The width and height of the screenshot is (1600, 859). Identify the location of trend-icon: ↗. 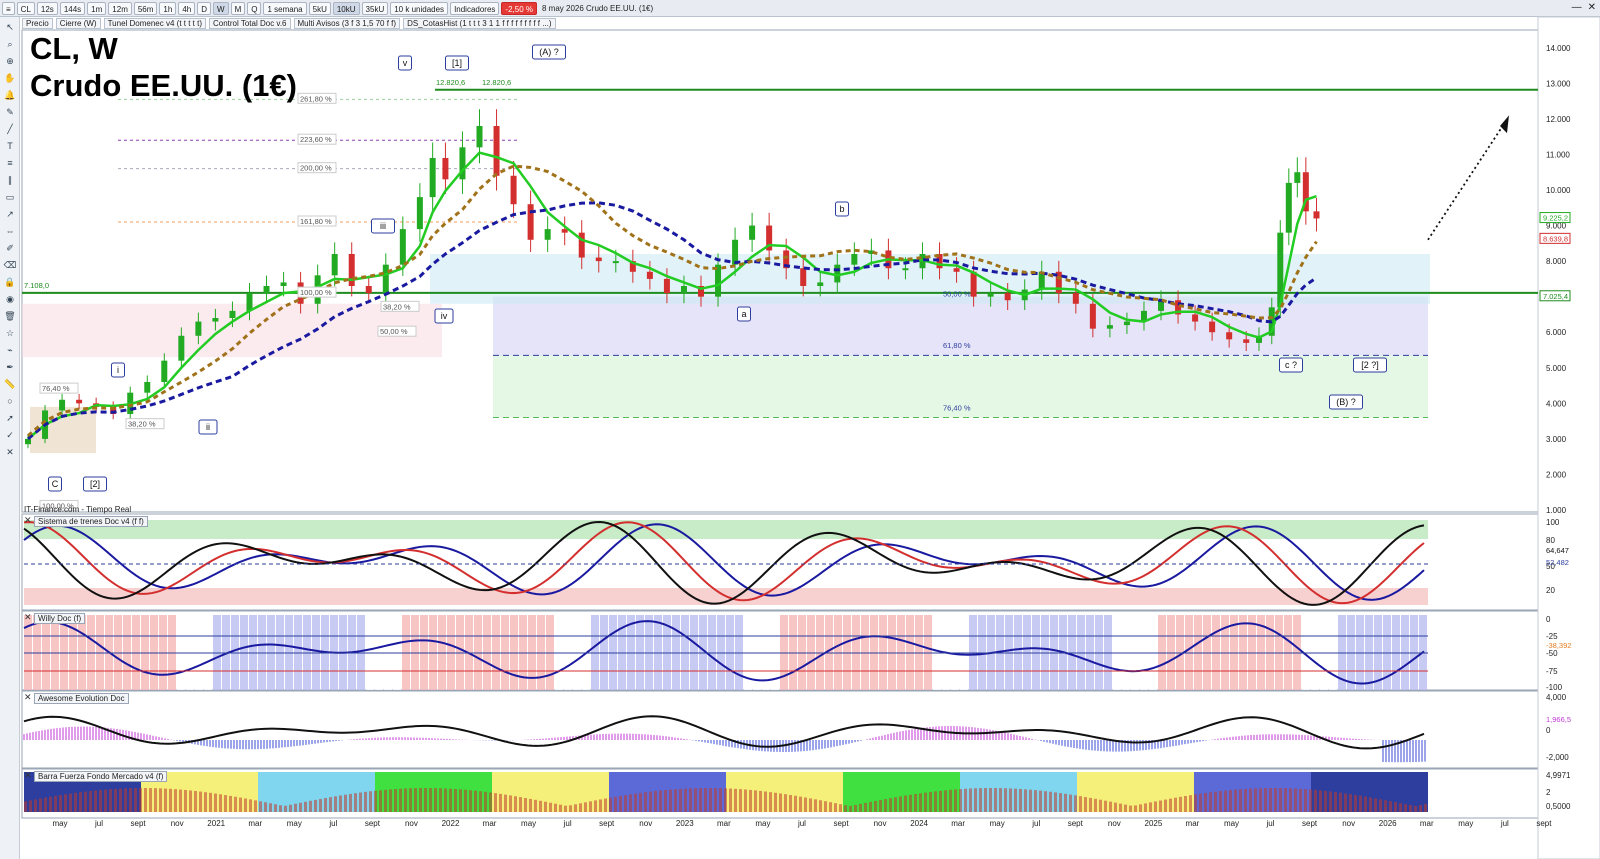
(10, 214).